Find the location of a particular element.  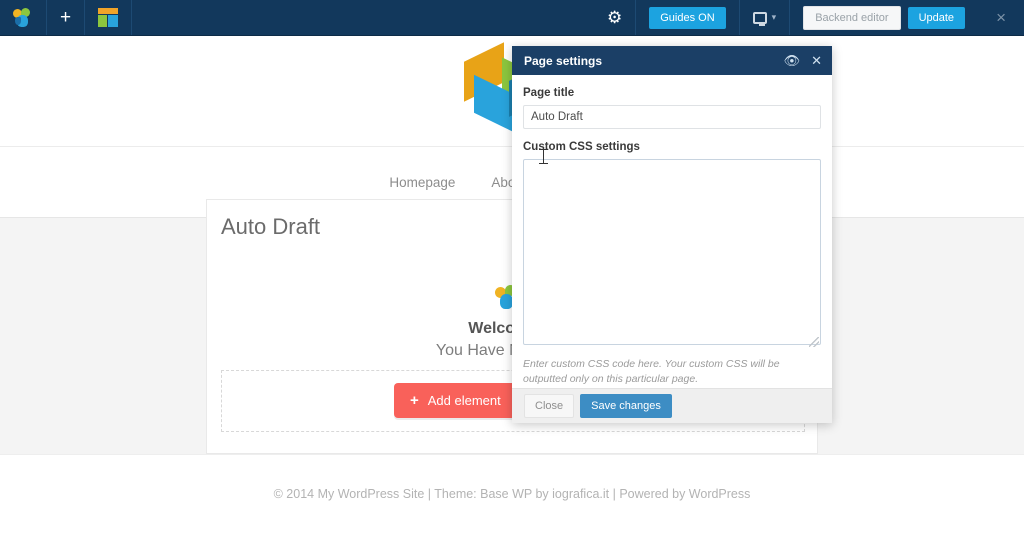

layout-grid-icon is located at coordinates (108, 17).